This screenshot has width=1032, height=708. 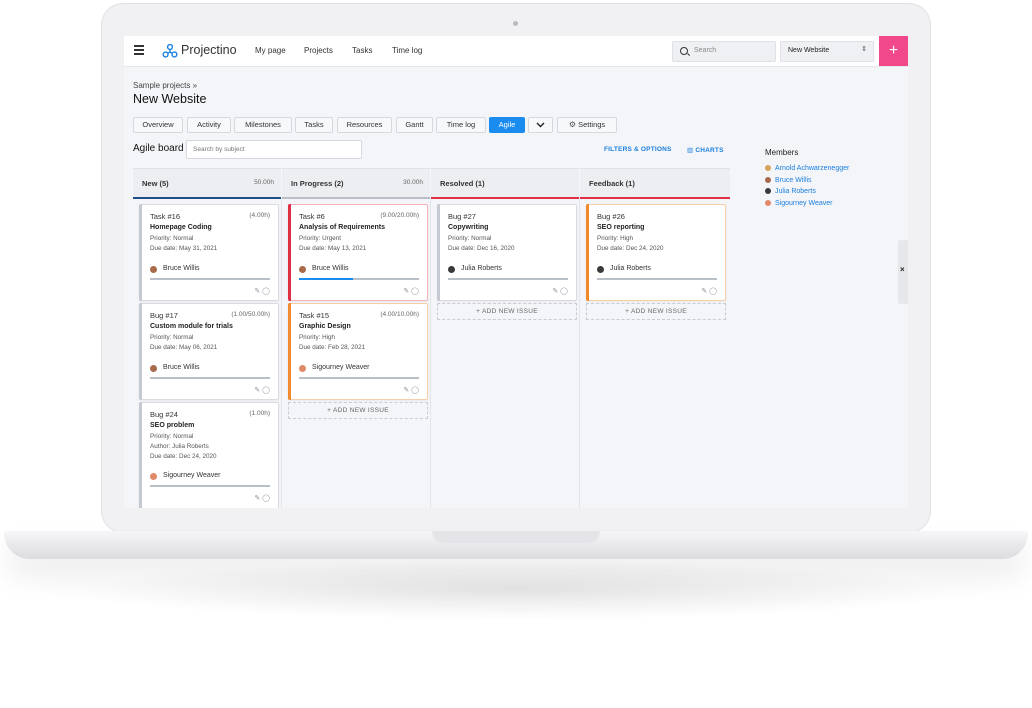 I want to click on page-title: New Website, so click(x=170, y=99).